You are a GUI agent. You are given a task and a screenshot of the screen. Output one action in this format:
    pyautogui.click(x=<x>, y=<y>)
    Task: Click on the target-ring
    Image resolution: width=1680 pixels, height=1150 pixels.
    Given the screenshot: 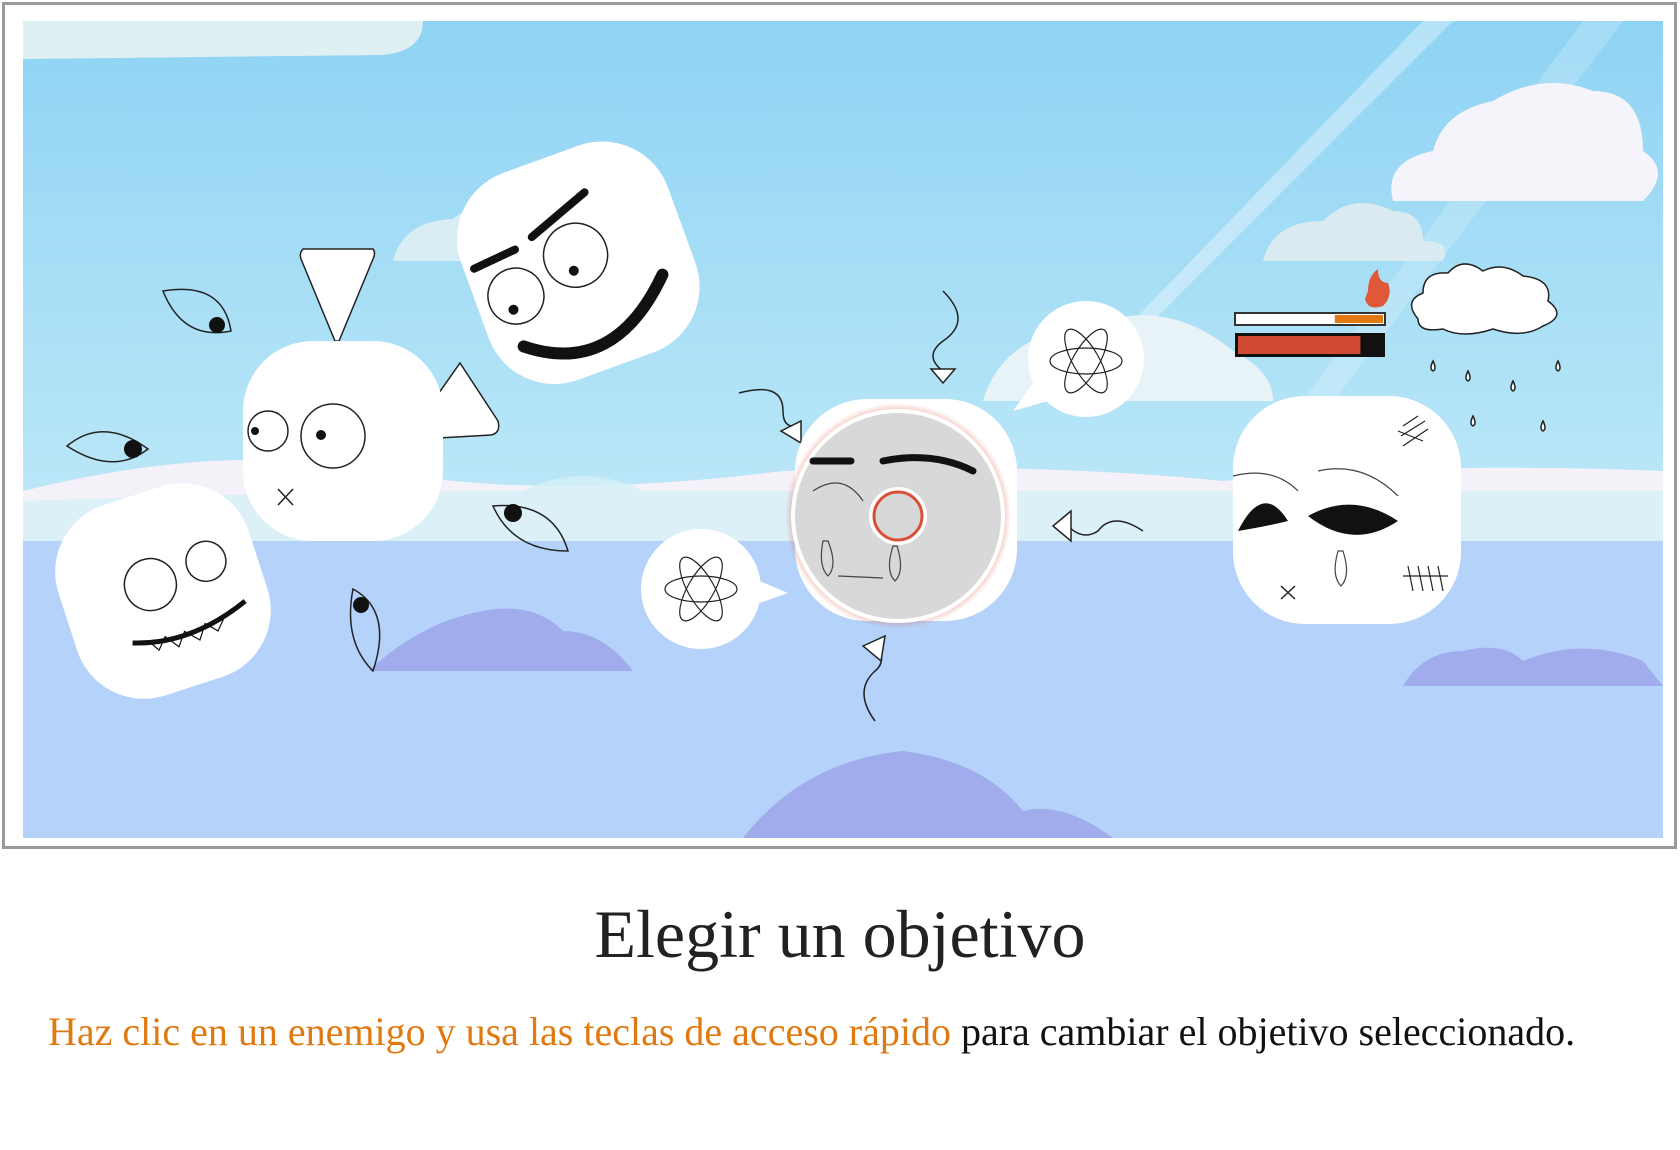 What is the action you would take?
    pyautogui.click(x=898, y=516)
    